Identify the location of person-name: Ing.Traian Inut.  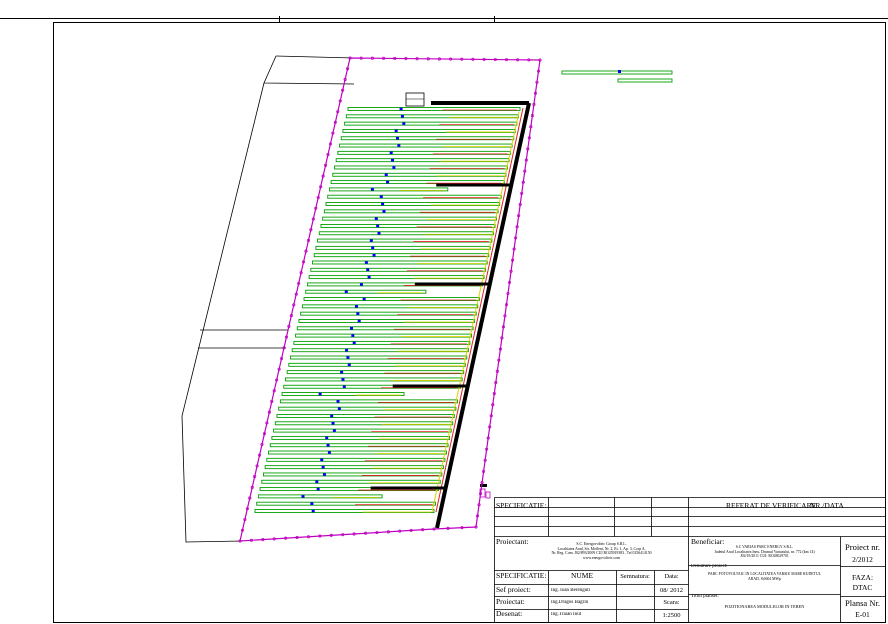
(566, 614).